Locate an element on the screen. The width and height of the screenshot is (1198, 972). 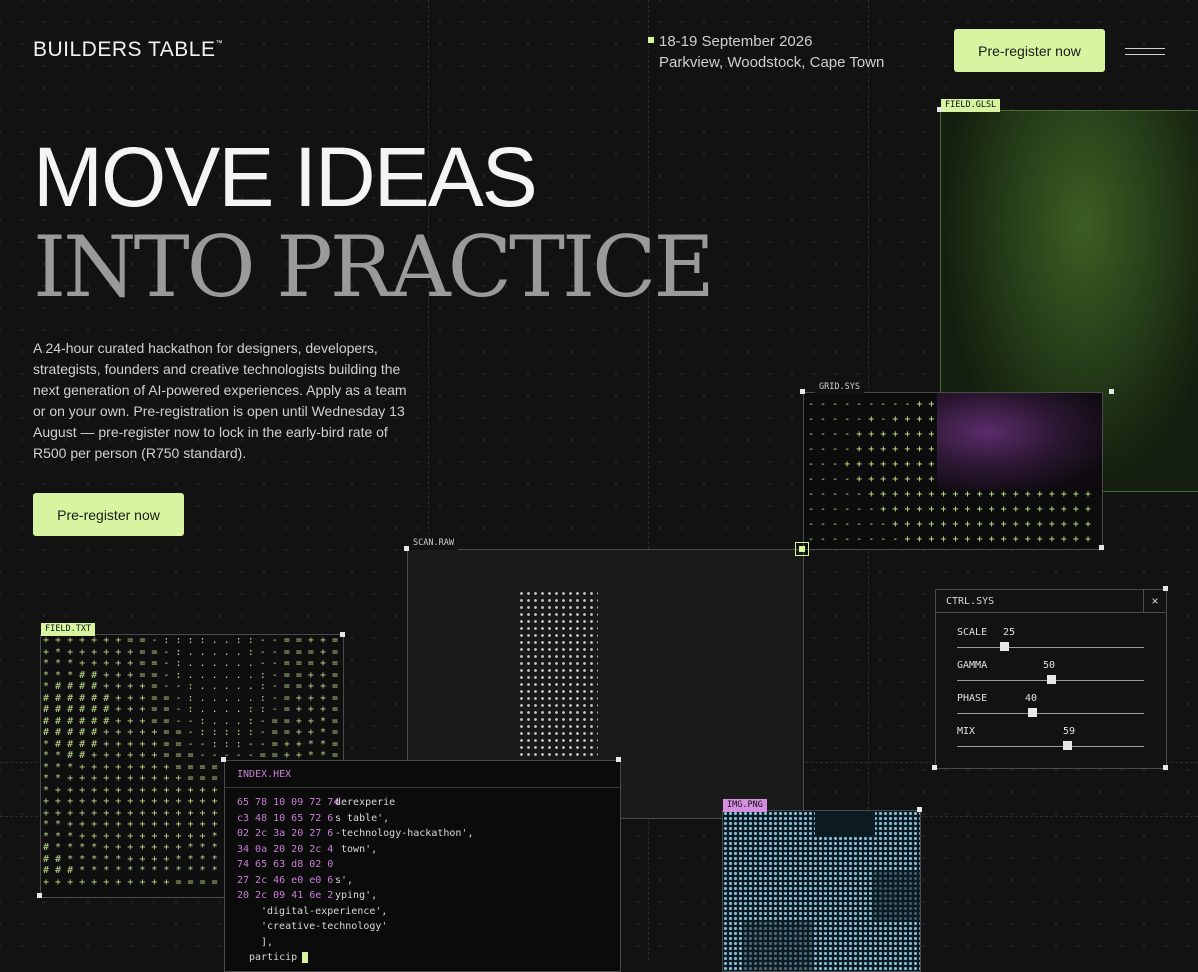
hero-title-line-1: MOVE IDEAS is located at coordinates (285, 177).